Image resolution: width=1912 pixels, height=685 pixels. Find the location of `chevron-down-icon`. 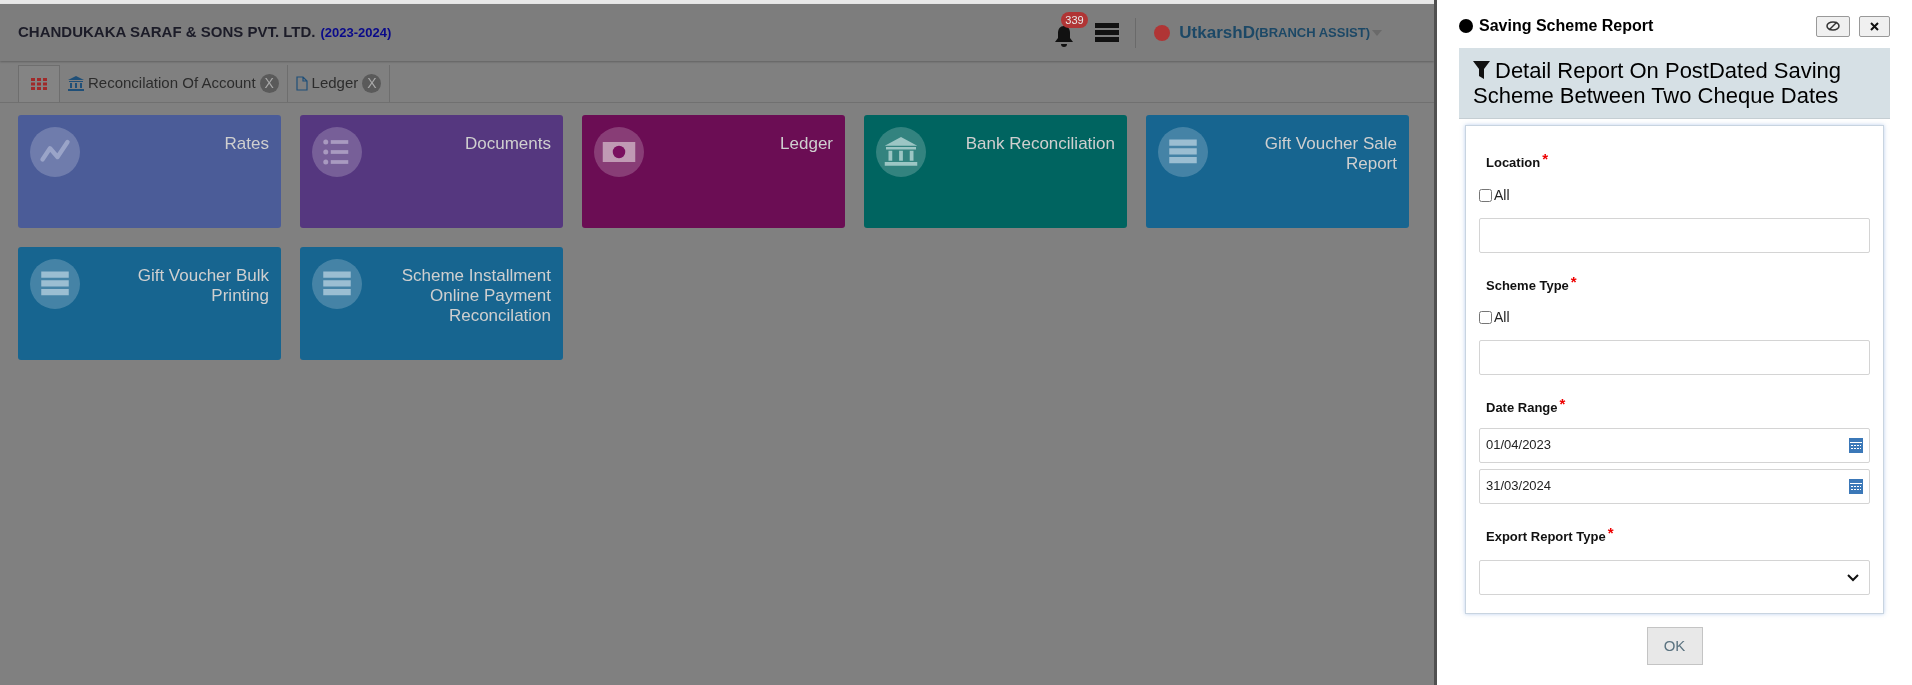

chevron-down-icon is located at coordinates (1853, 577).